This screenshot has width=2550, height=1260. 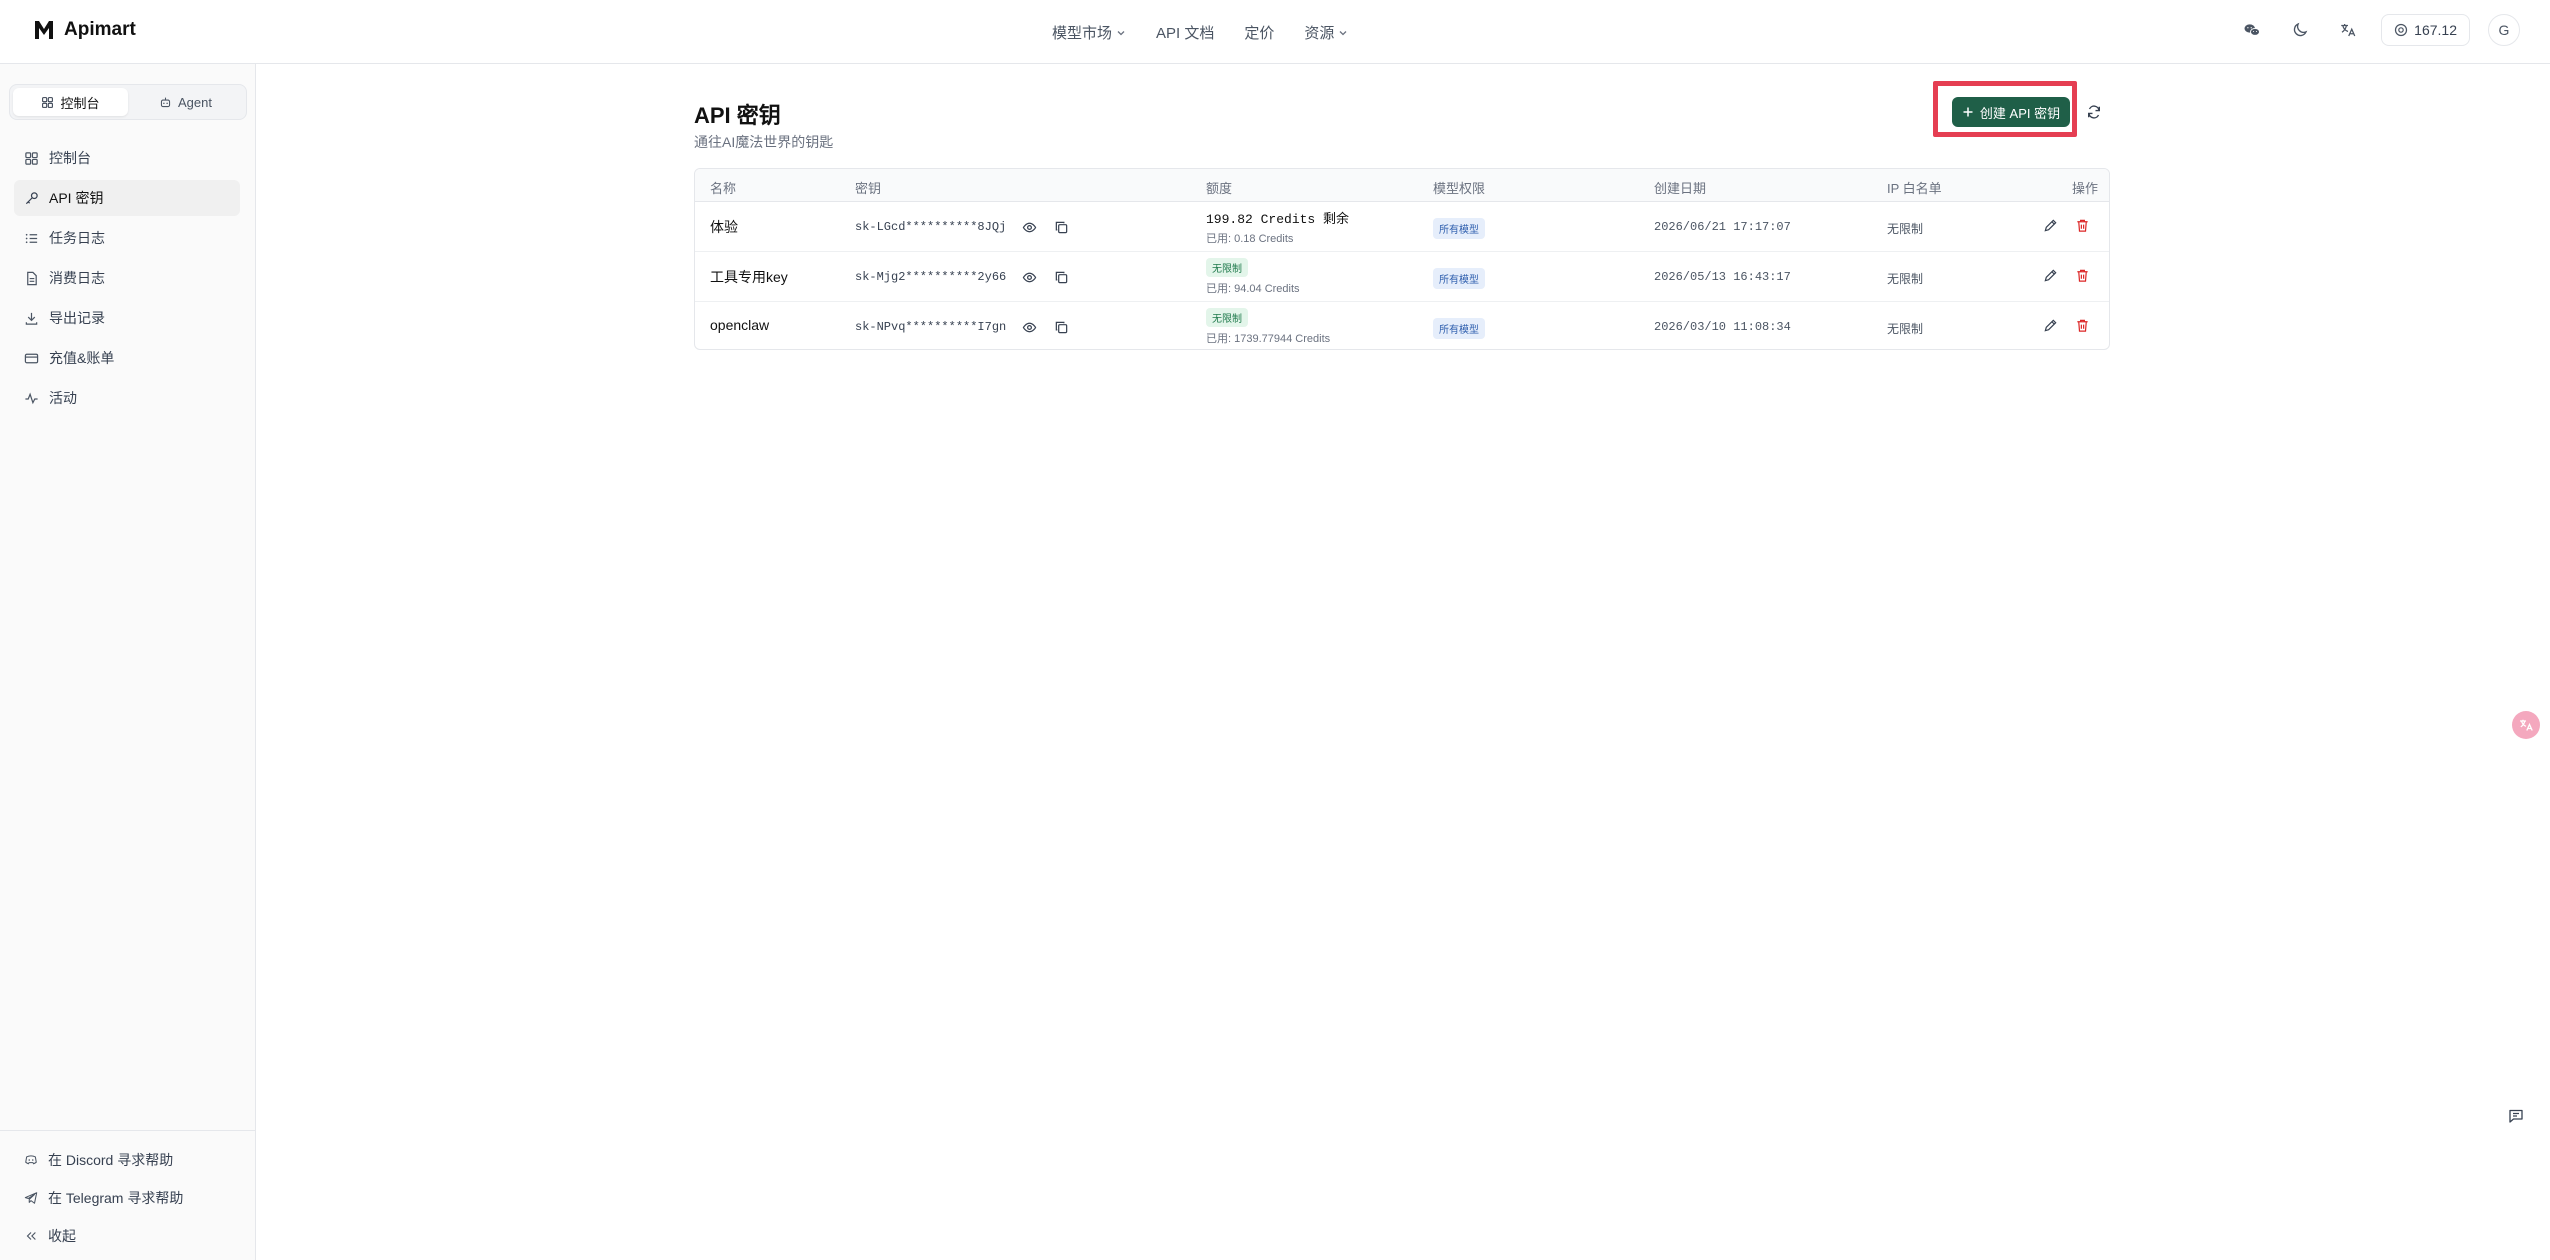 I want to click on sidebar-menu: 控制台 API 密钥 任务日志 消费日志 导出记录 充值&账单 活动, so click(x=127, y=280).